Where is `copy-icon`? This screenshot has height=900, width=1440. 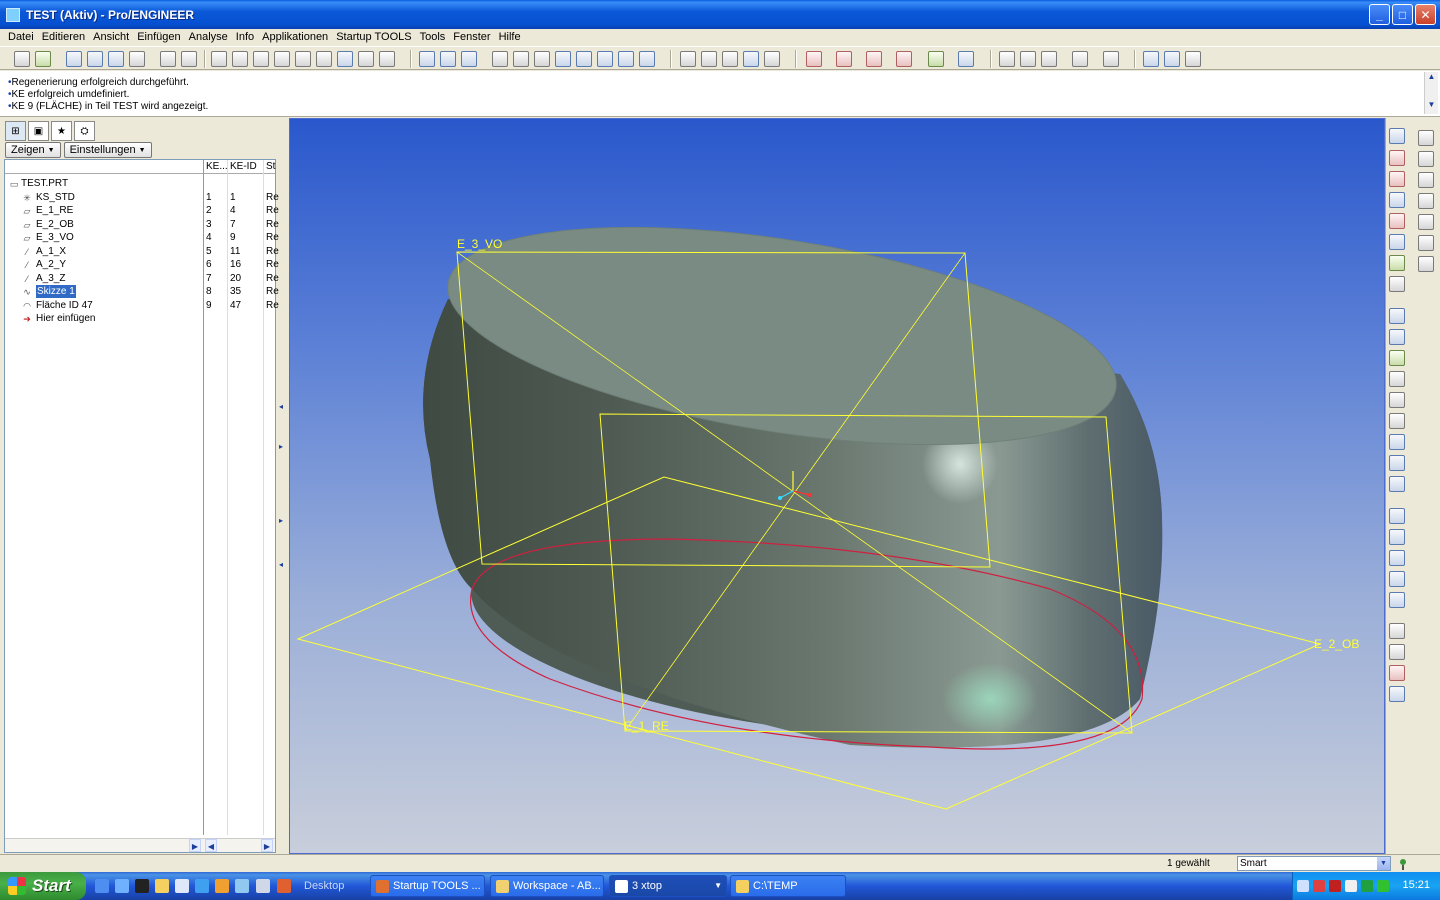 copy-icon is located at coordinates (282, 59).